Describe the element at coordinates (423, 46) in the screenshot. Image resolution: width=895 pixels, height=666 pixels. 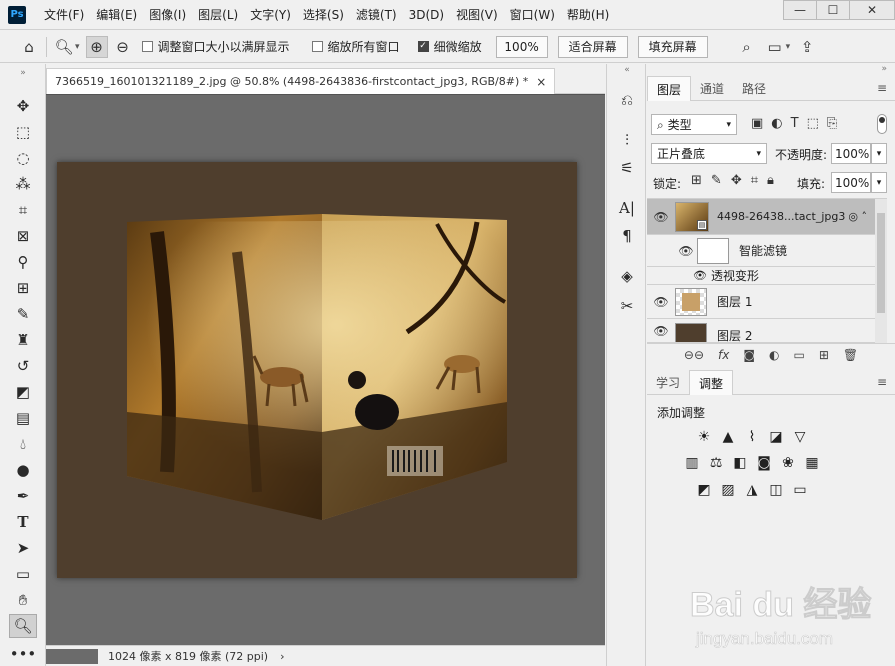
I see `scrubby-zoom-checkbox: ✓` at that location.